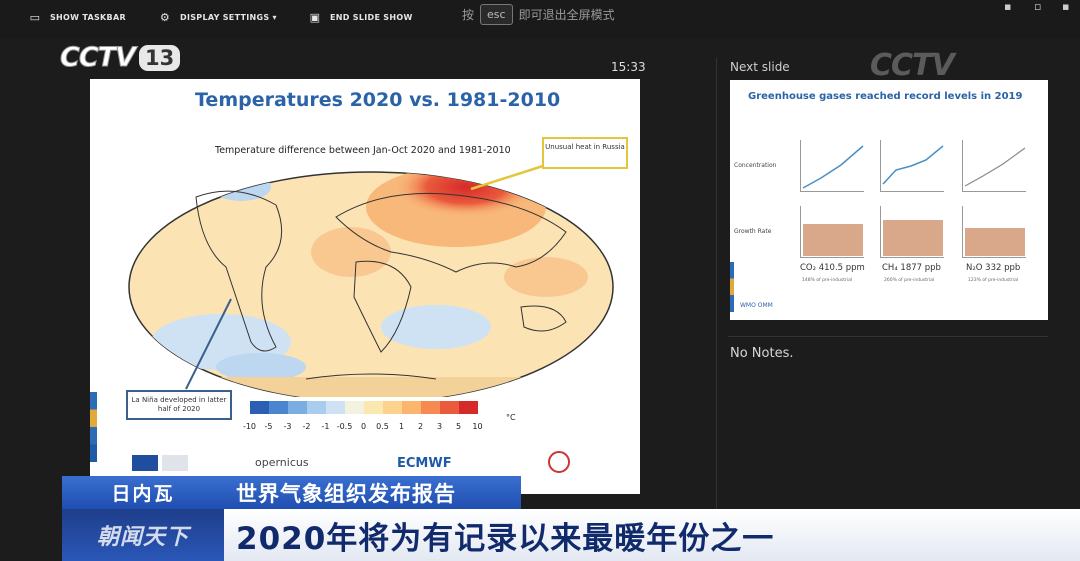  What do you see at coordinates (832, 268) in the screenshot?
I see `co2-value: CO₂ 410.5 ppm` at bounding box center [832, 268].